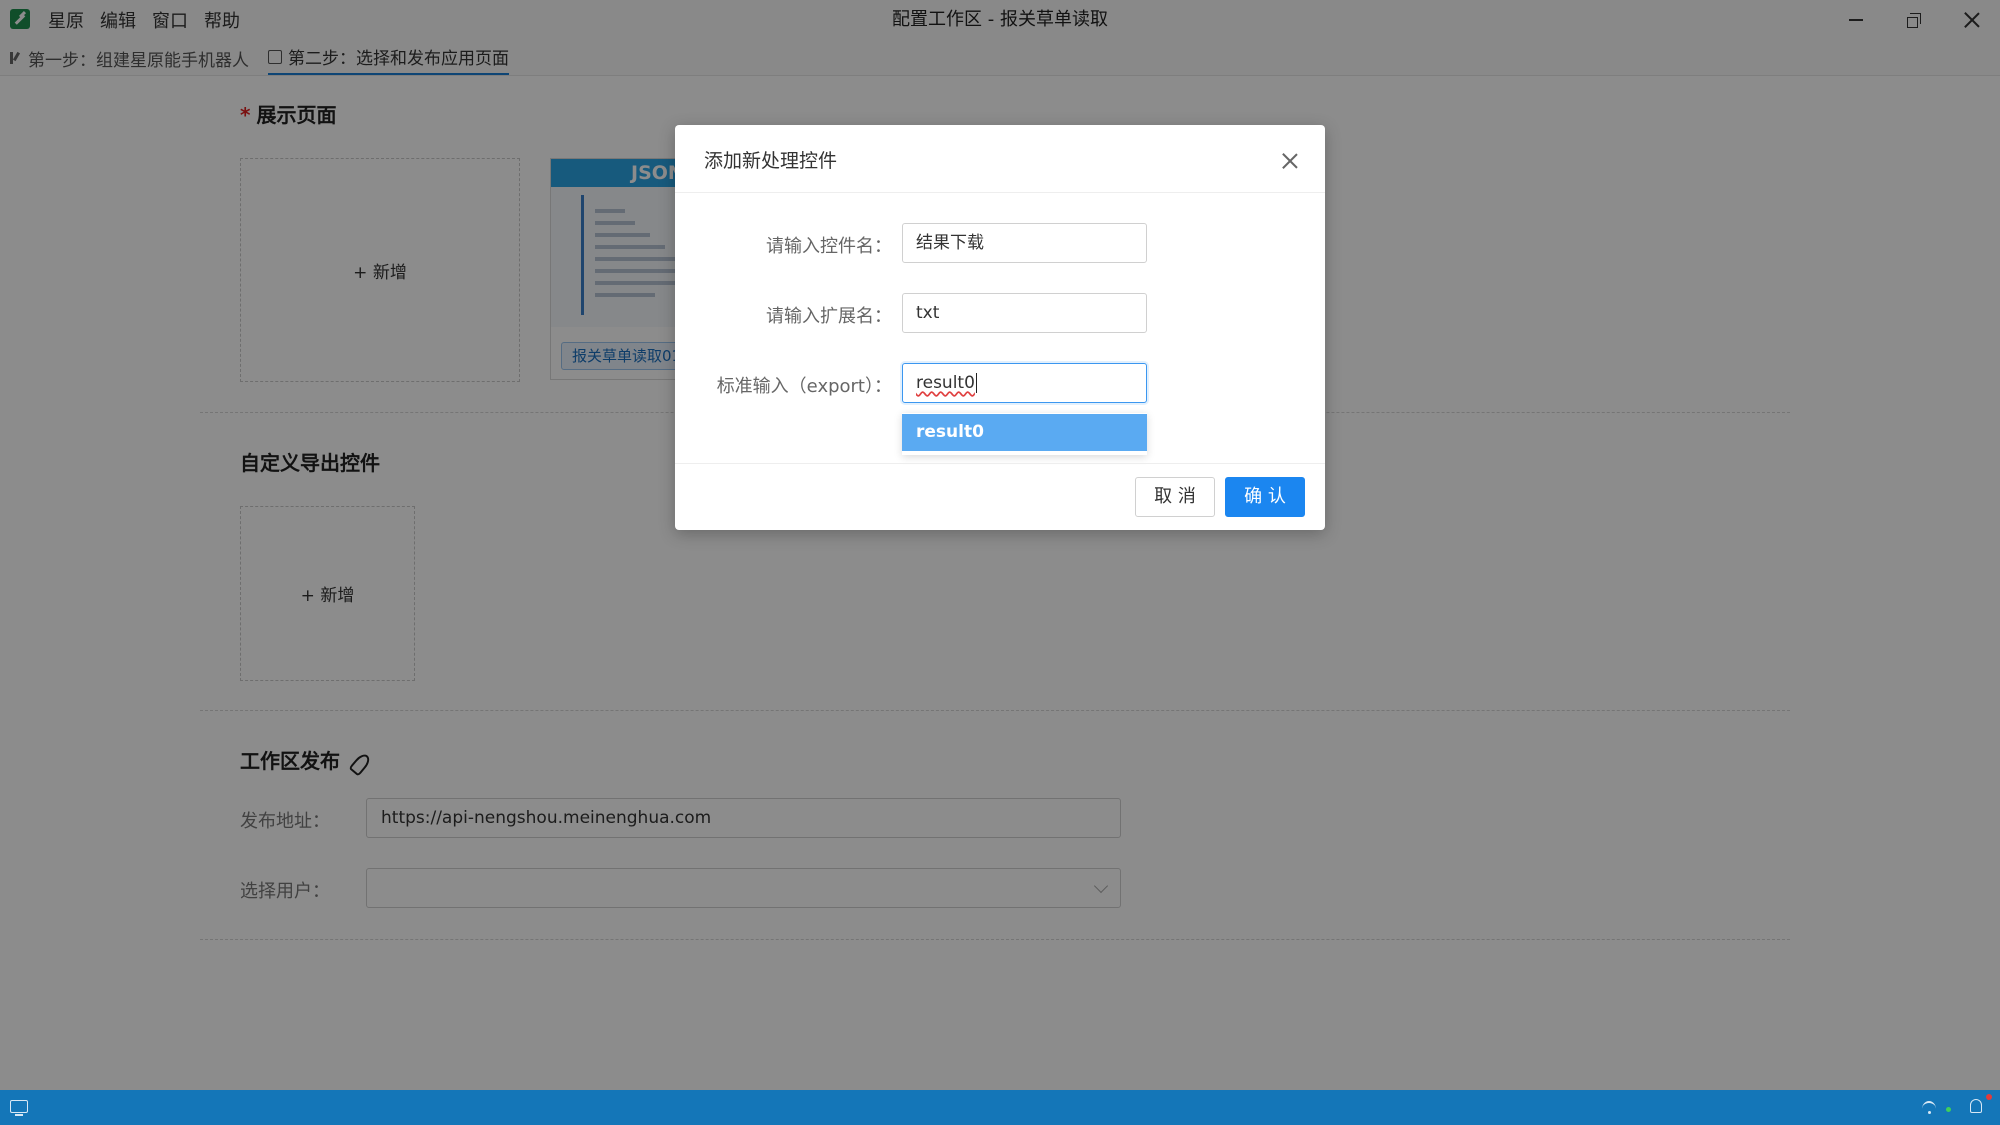 The image size is (2000, 1125). What do you see at coordinates (1000, 1107) in the screenshot?
I see `status-bar` at bounding box center [1000, 1107].